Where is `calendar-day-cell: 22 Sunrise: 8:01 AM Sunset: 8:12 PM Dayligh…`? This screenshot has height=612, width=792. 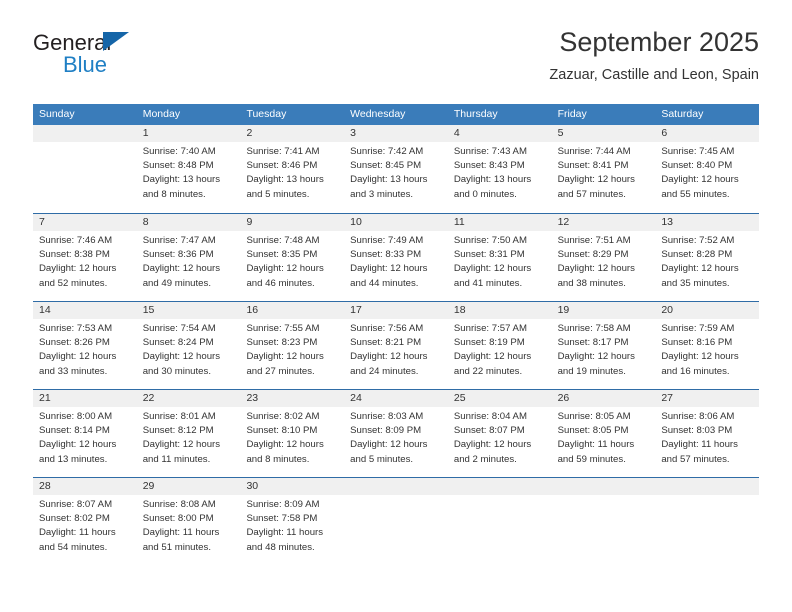 calendar-day-cell: 22 Sunrise: 8:01 AM Sunset: 8:12 PM Dayligh… is located at coordinates (189, 433).